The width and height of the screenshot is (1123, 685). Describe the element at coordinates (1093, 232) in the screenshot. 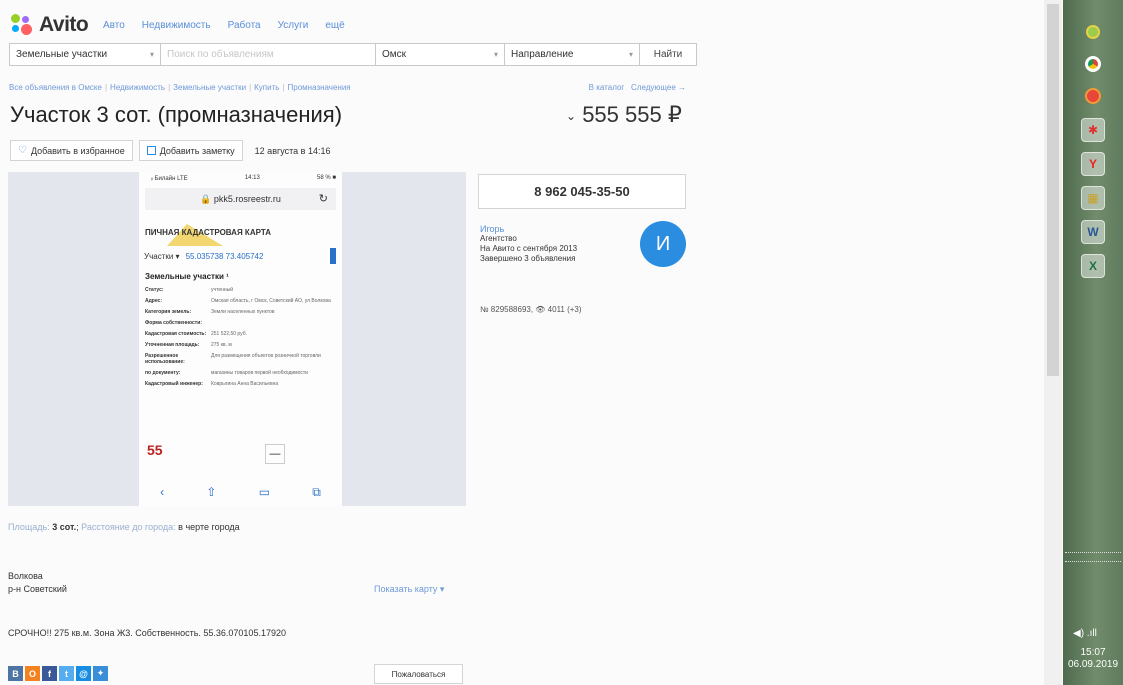

I see `word-icon: W` at that location.